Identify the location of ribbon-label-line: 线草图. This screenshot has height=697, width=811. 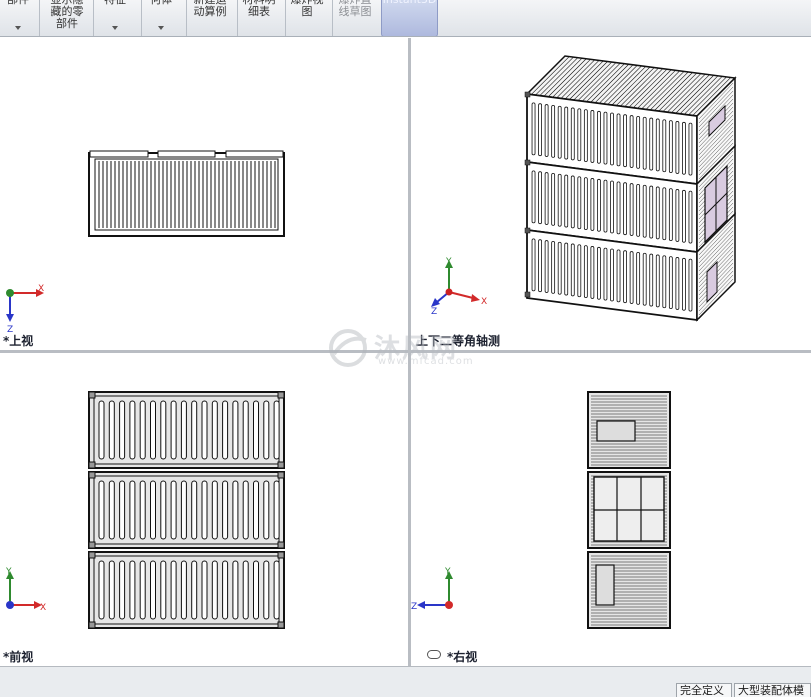
(355, 11).